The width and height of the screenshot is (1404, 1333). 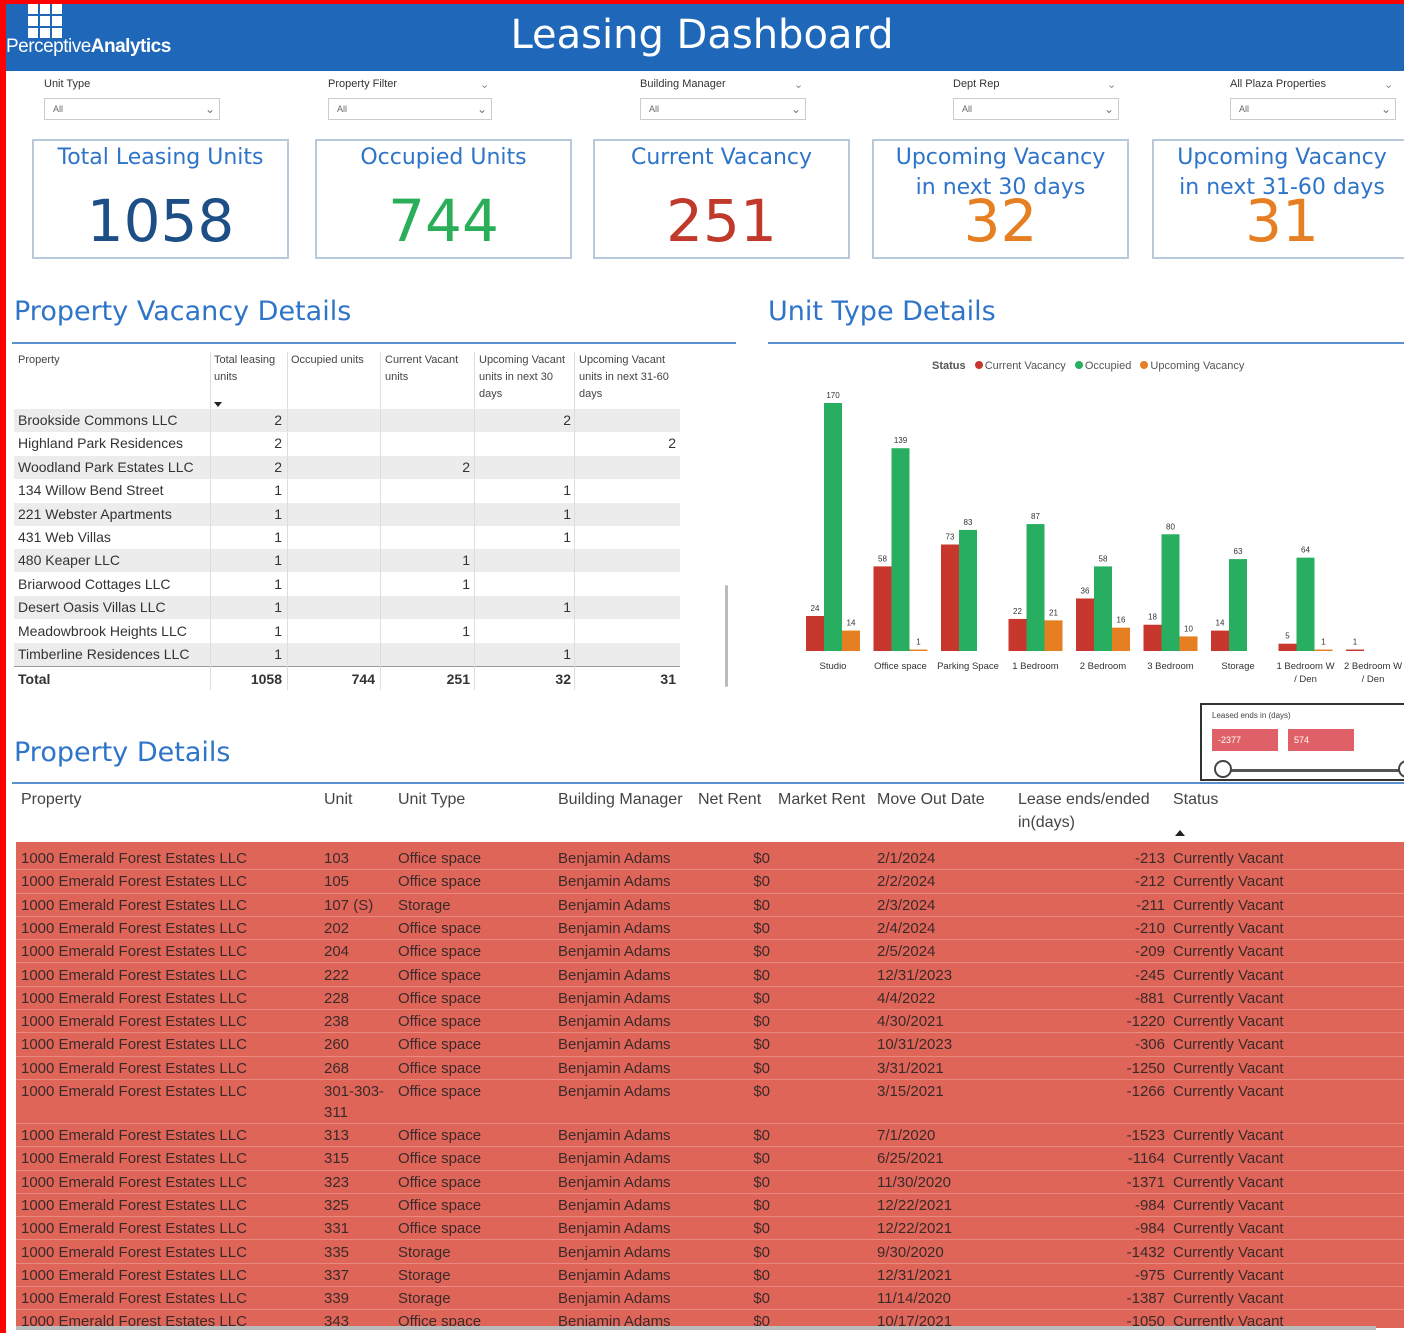 What do you see at coordinates (347, 561) in the screenshot?
I see `table-row: 480 Keaper LLC 1 1` at bounding box center [347, 561].